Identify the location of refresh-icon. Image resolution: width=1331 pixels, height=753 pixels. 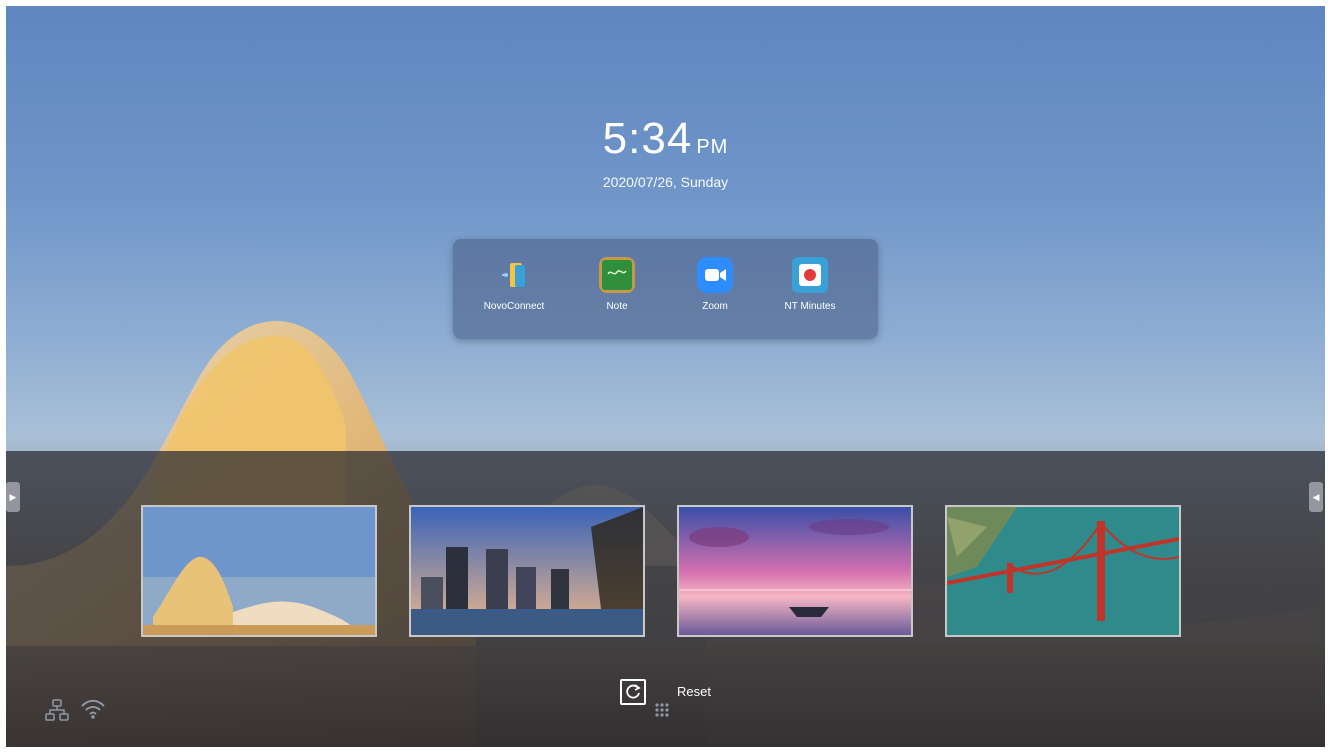
(633, 692).